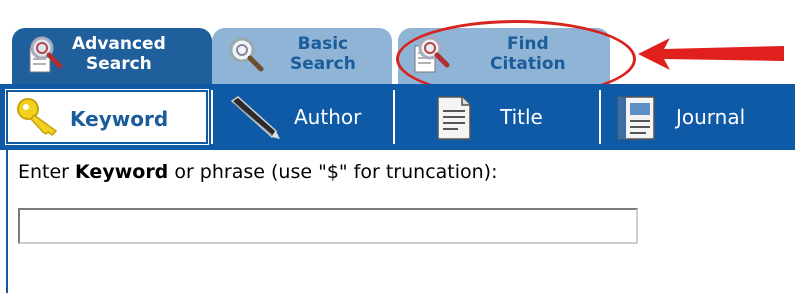 This screenshot has height=293, width=795. I want to click on pen-icon, so click(255, 117).